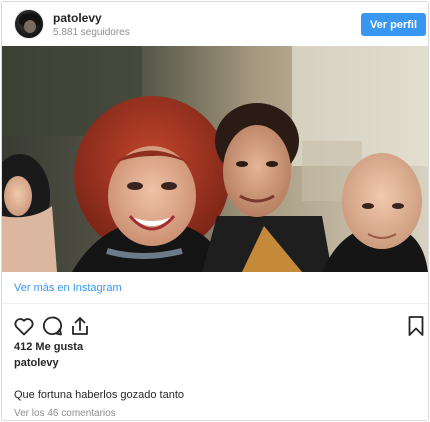 This screenshot has height=422, width=430. Describe the element at coordinates (29, 24) in the screenshot. I see `profile-avatar` at that location.